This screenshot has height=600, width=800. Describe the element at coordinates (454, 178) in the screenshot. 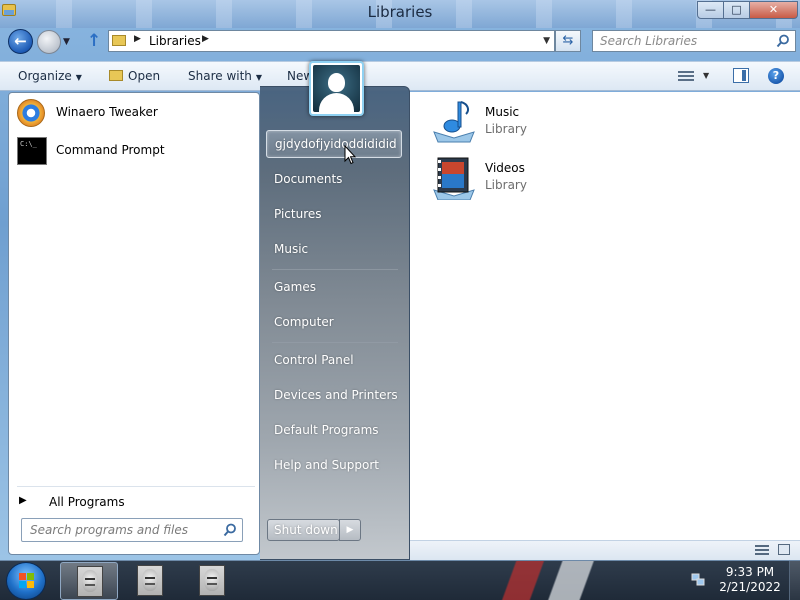

I see `videos-library-icon` at that location.